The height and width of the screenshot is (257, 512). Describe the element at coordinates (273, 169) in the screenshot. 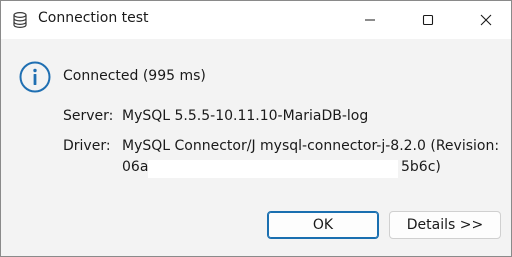

I see `redacted-block` at that location.